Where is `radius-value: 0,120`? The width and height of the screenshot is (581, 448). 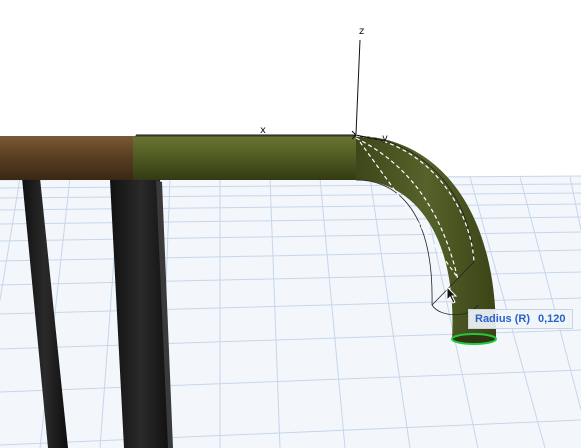 radius-value: 0,120 is located at coordinates (552, 319).